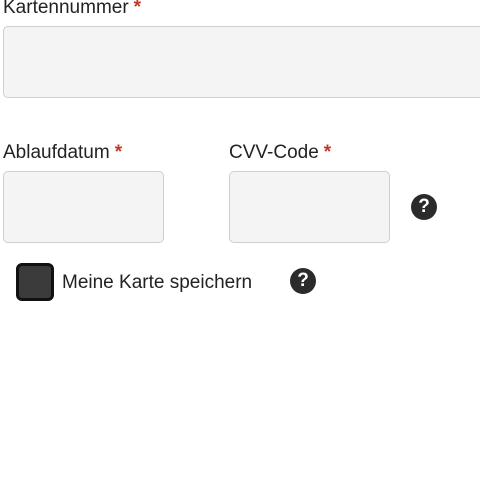 The image size is (480, 480). What do you see at coordinates (303, 281) in the screenshot?
I see `save-card-help-icon: ?` at bounding box center [303, 281].